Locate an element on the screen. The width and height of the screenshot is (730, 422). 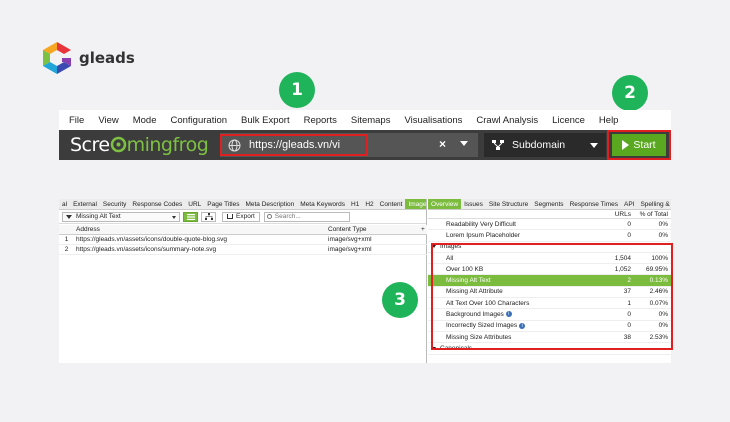
logo-text-1: Scre is located at coordinates (90, 145).